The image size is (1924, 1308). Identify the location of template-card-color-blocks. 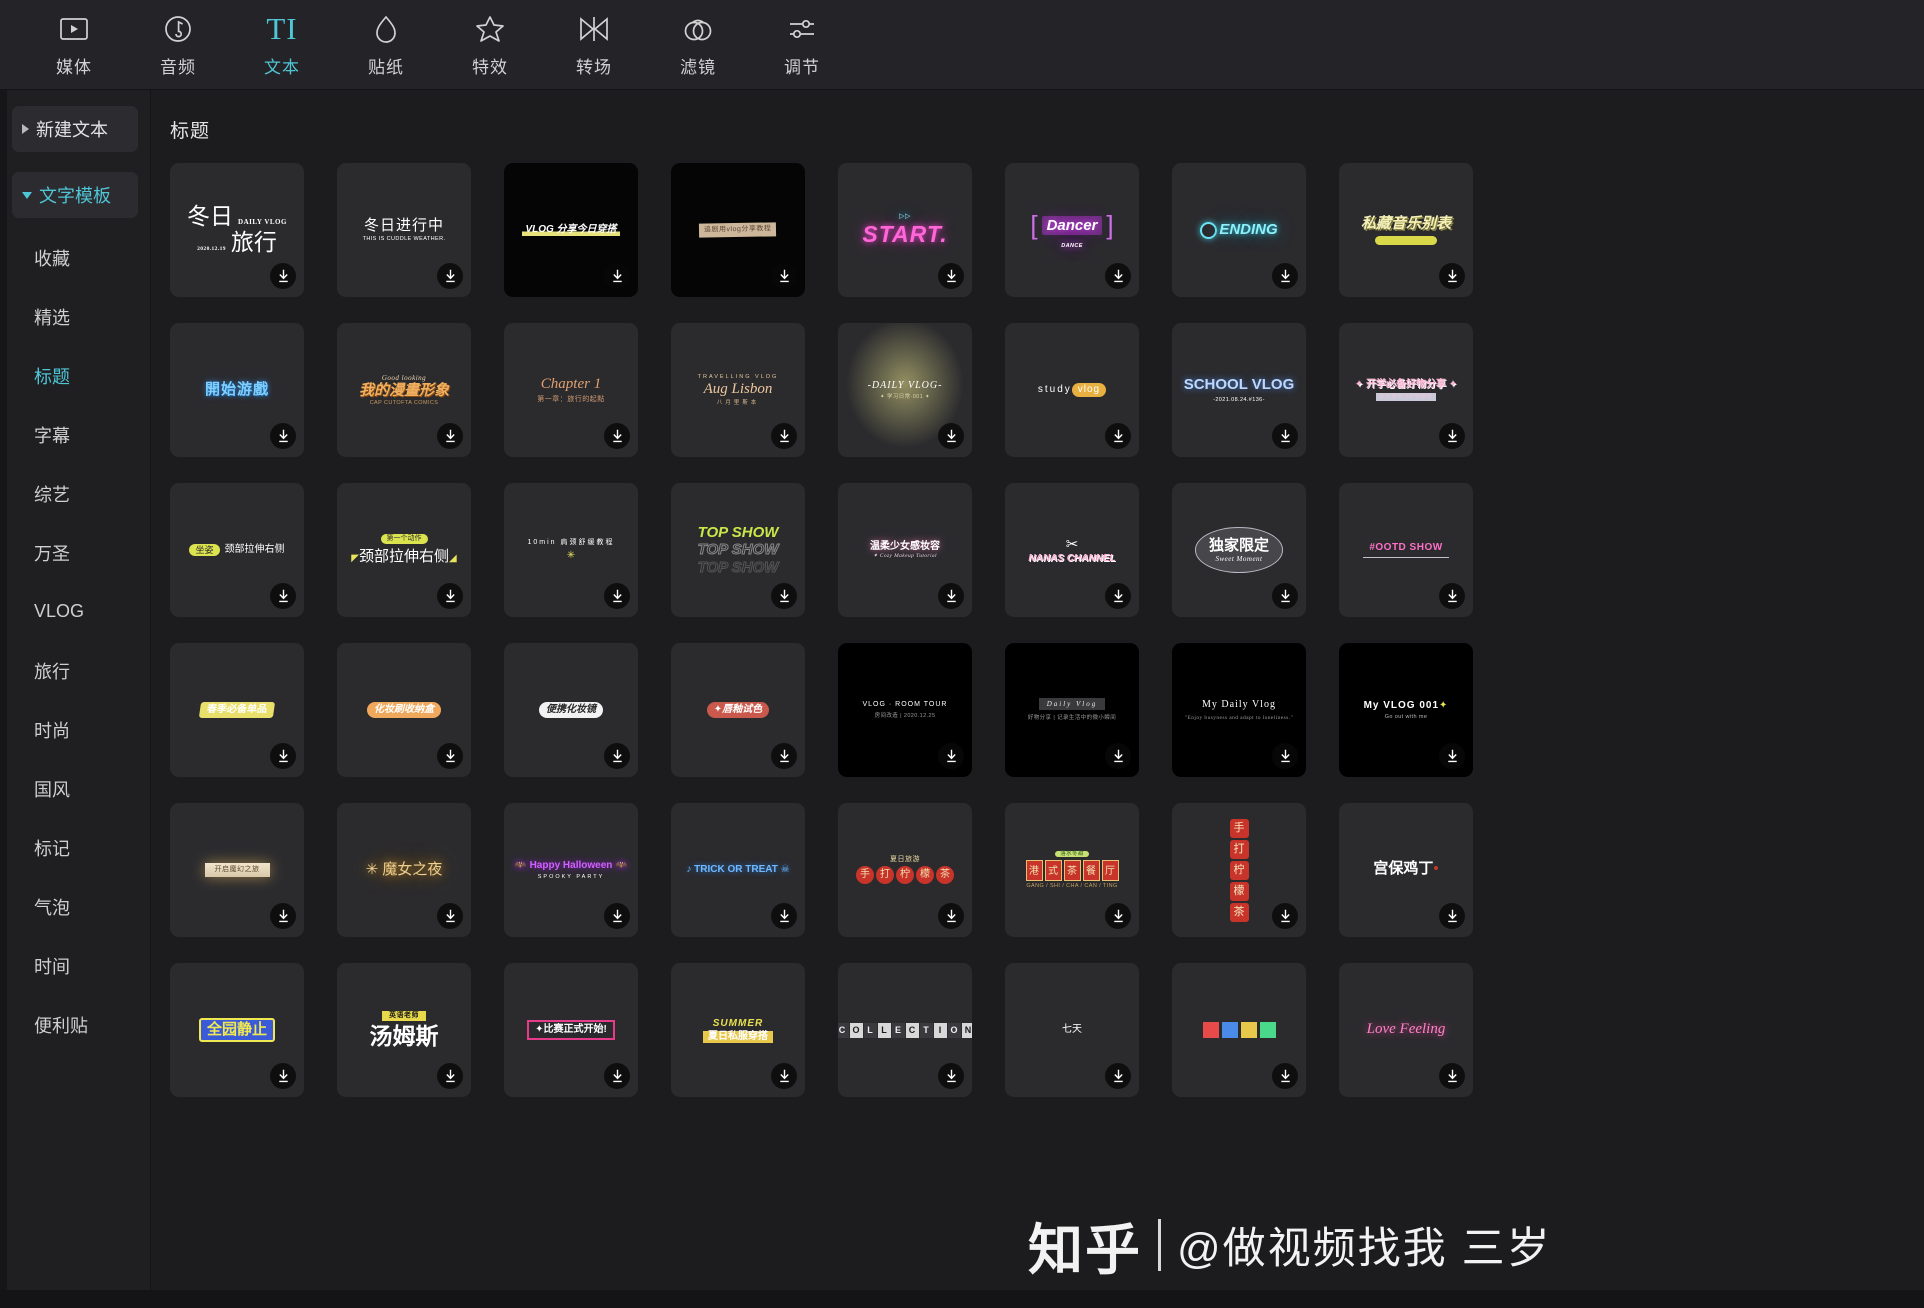
(1239, 1030).